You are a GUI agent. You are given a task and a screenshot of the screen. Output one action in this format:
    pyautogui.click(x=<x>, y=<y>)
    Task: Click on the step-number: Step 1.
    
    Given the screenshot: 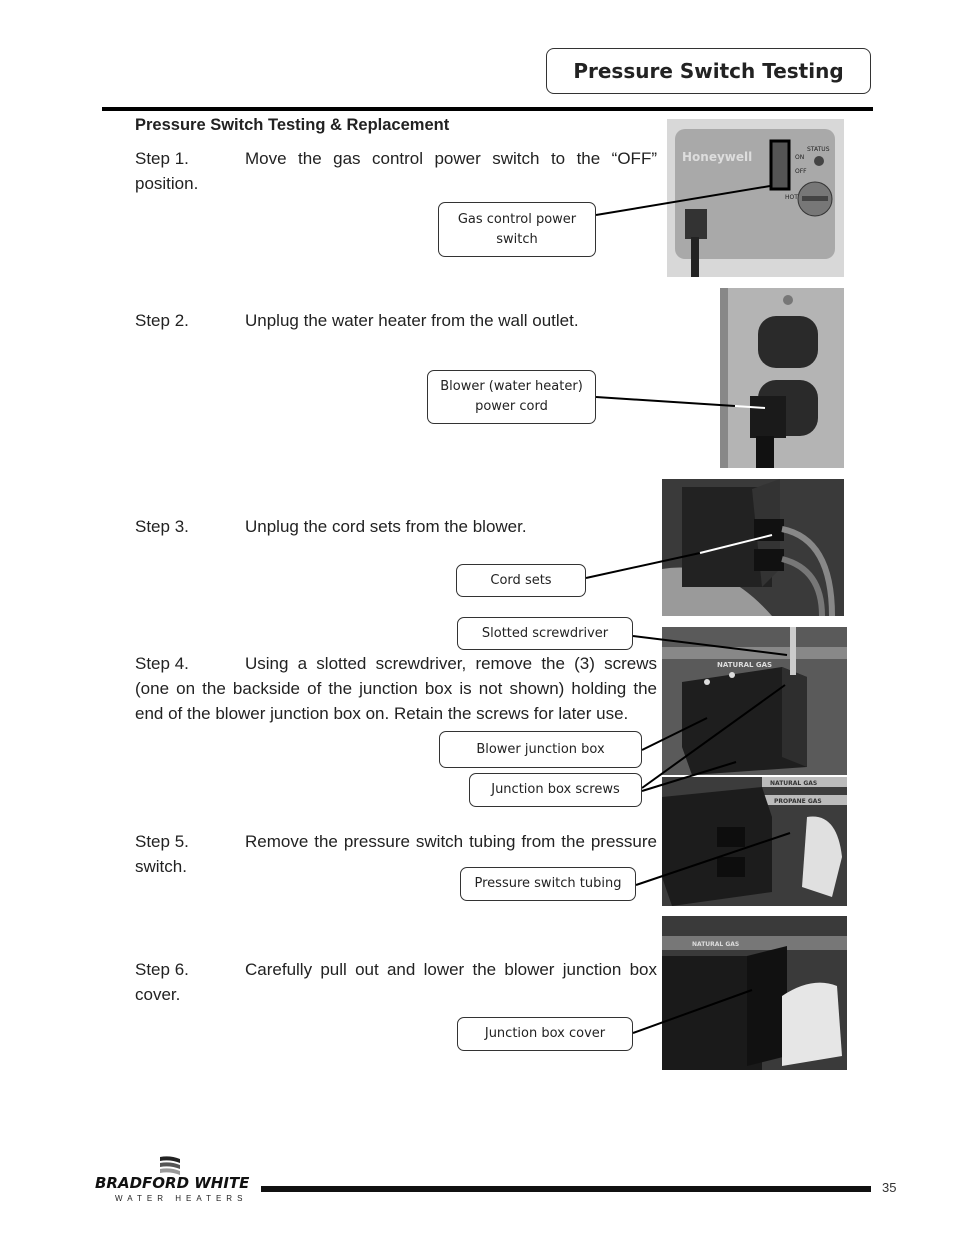 What is the action you would take?
    pyautogui.click(x=162, y=158)
    